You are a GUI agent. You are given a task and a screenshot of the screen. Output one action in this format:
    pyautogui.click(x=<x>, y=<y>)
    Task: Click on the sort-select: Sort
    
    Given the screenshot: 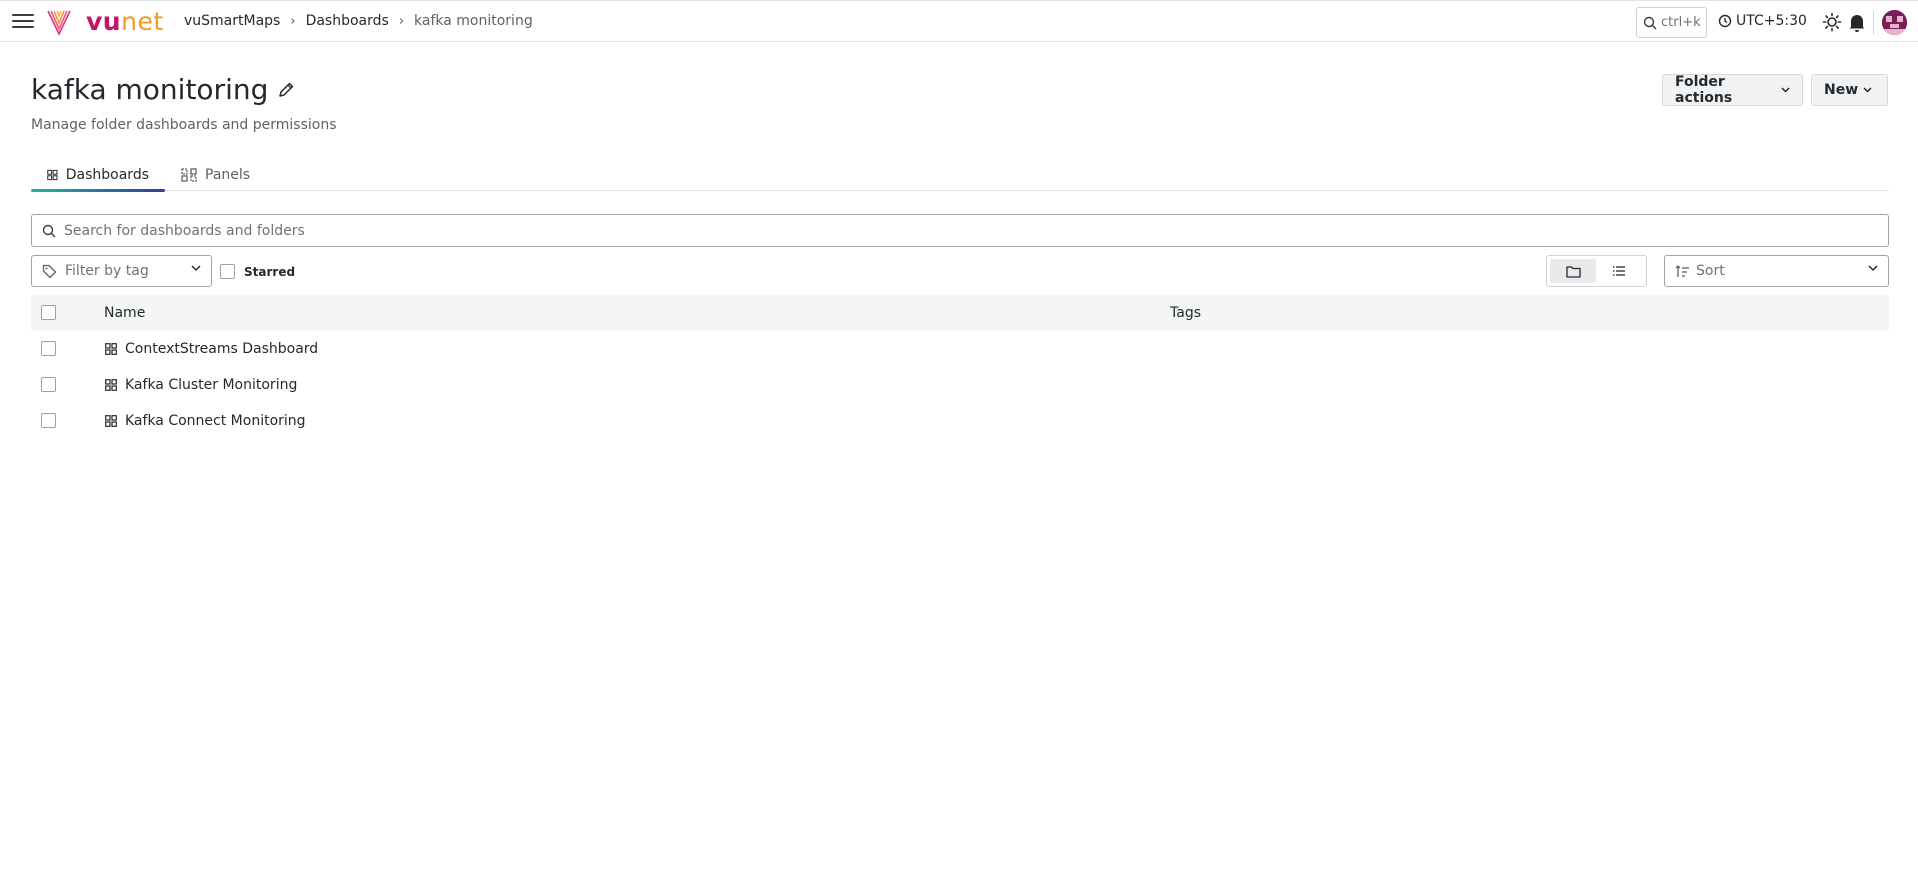 What is the action you would take?
    pyautogui.click(x=1776, y=271)
    